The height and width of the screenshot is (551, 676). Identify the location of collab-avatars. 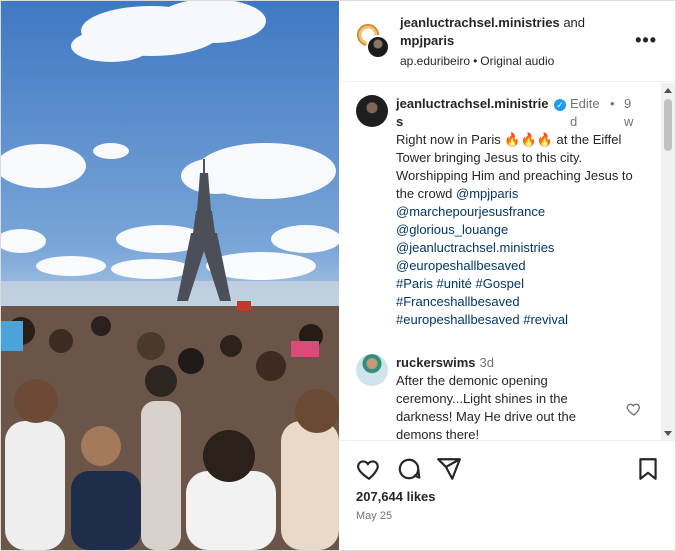
(373, 41).